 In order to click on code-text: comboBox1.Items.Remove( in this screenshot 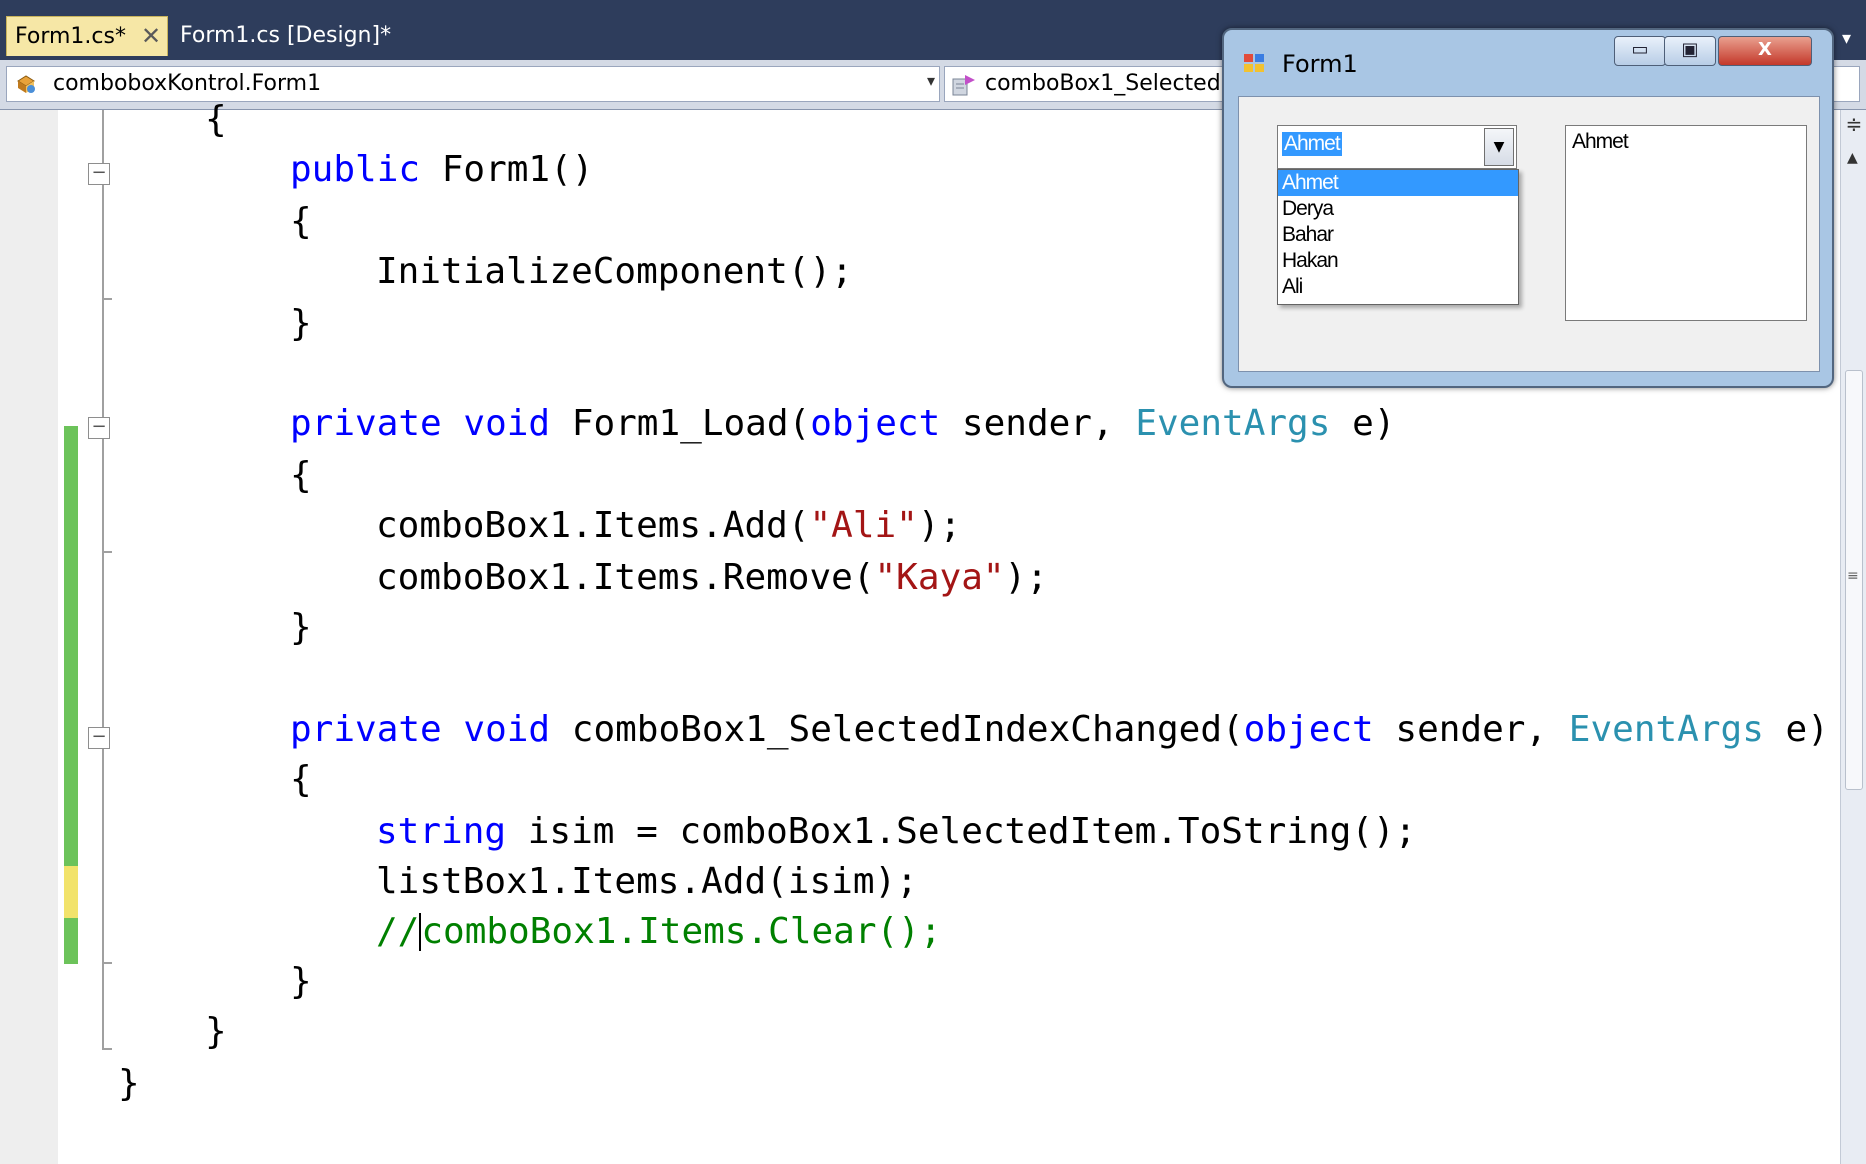, I will do `click(625, 577)`.